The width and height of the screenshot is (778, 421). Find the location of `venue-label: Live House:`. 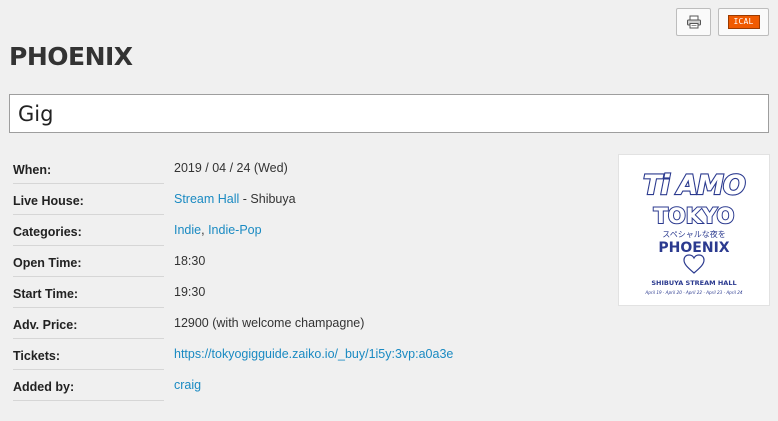

venue-label: Live House: is located at coordinates (88, 199).